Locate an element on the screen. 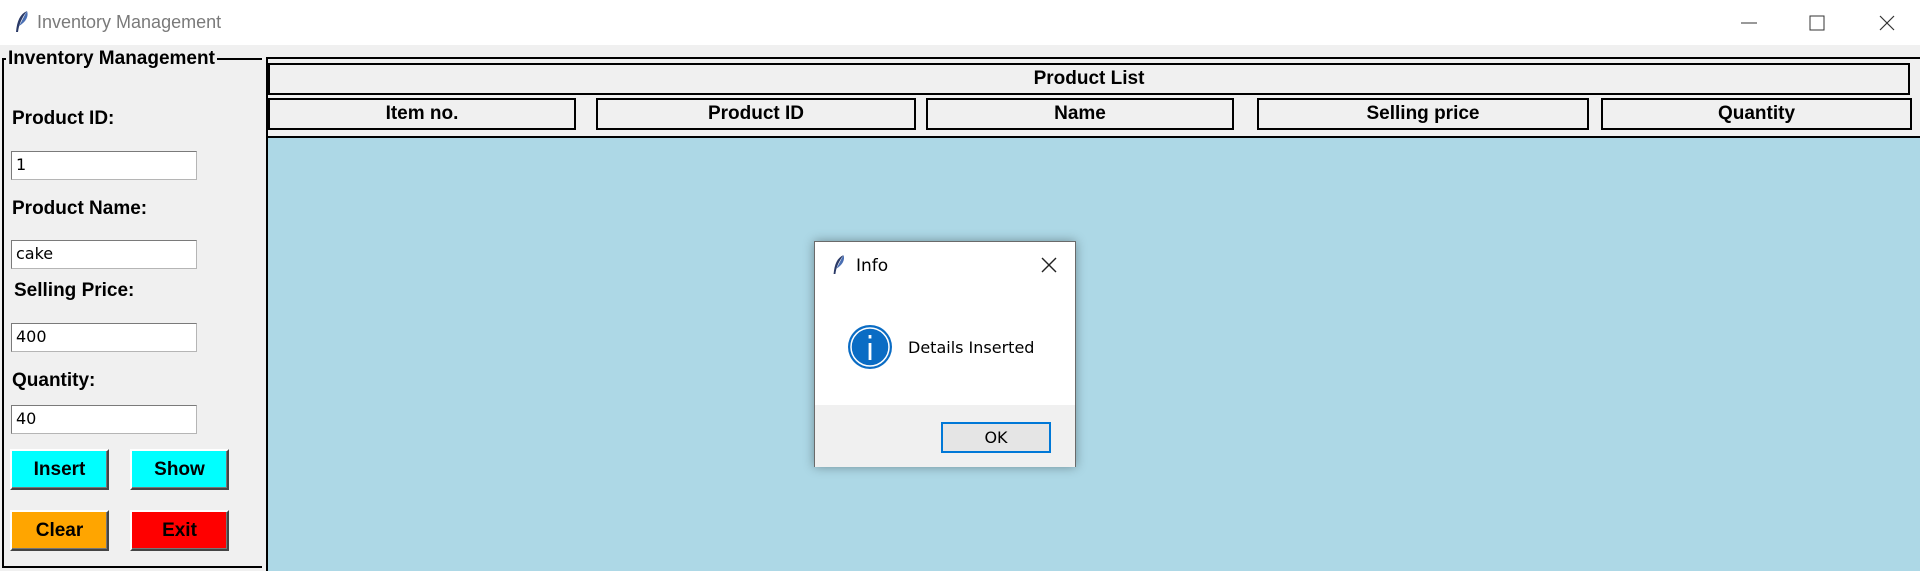 The height and width of the screenshot is (571, 1920). insert-button: Insert is located at coordinates (59, 469).